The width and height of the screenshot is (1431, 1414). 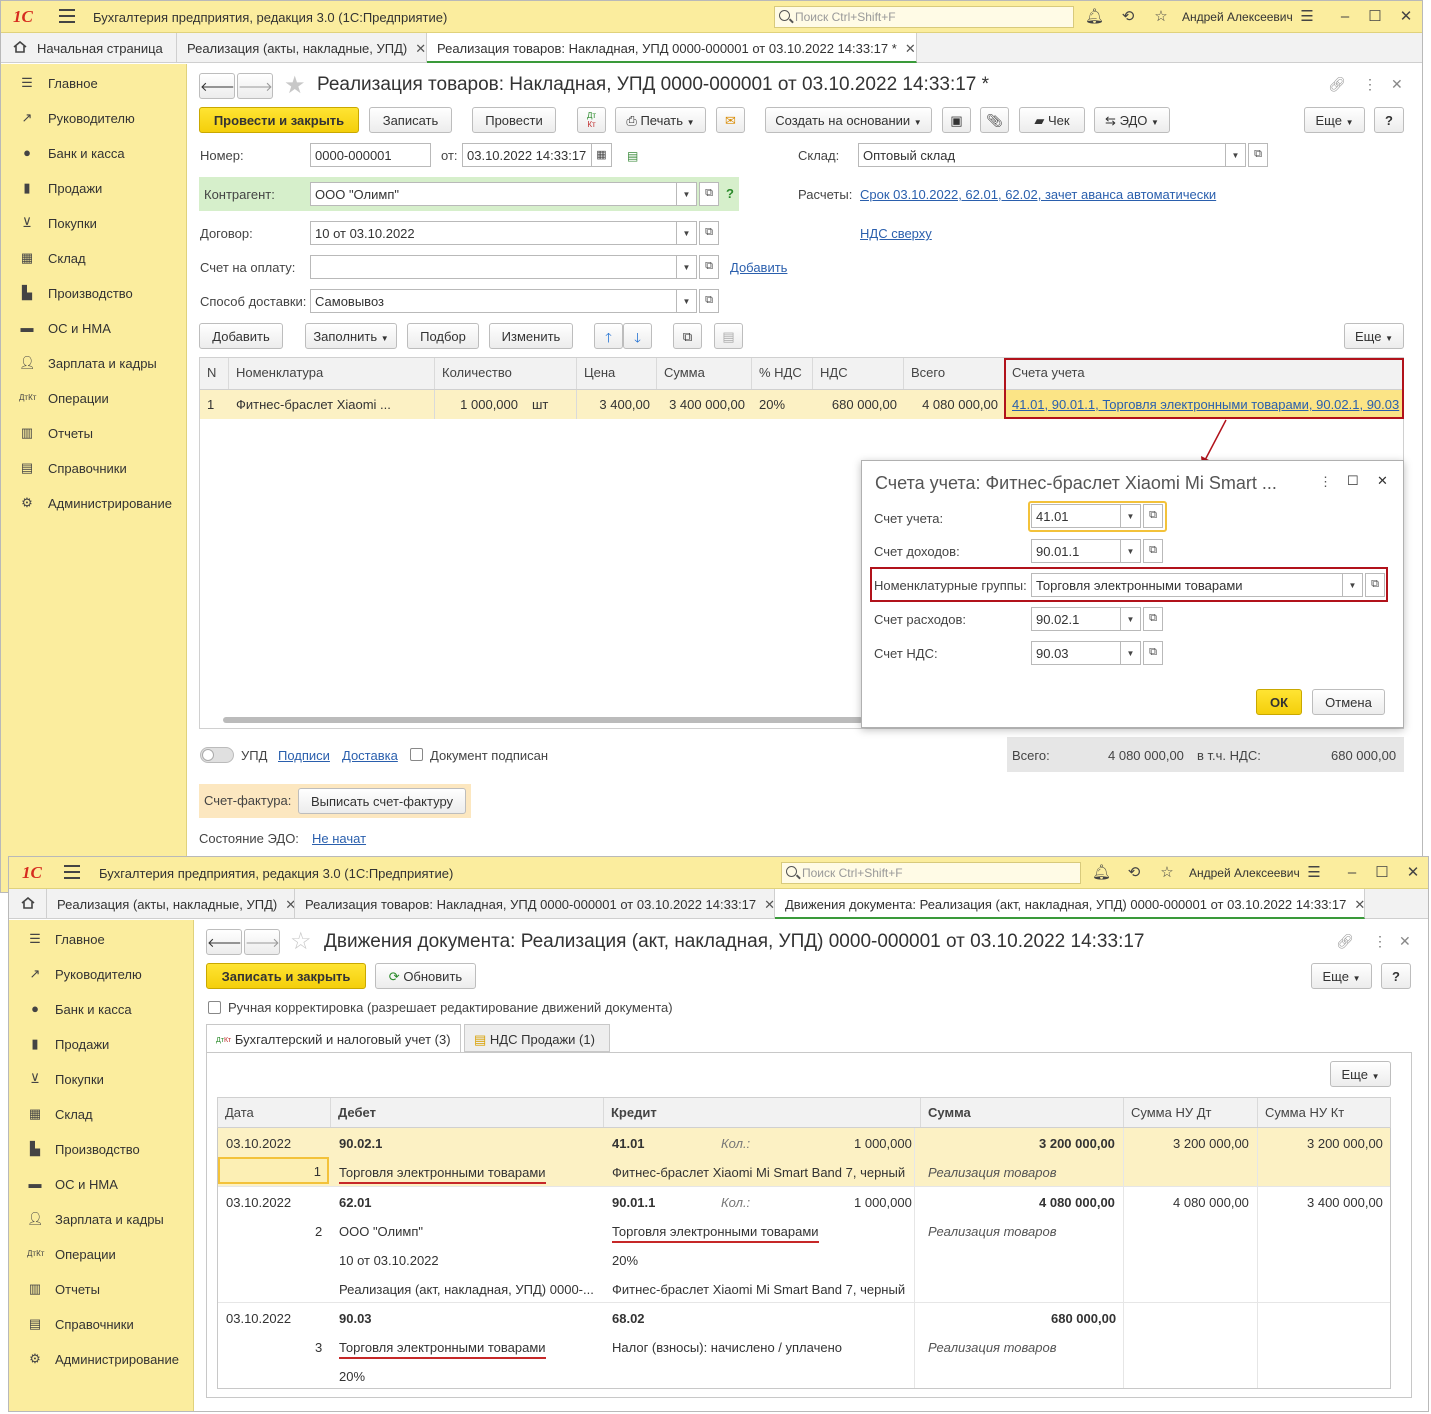 What do you see at coordinates (286, 976) in the screenshot?
I see `save-close-button: Записать и закрыть` at bounding box center [286, 976].